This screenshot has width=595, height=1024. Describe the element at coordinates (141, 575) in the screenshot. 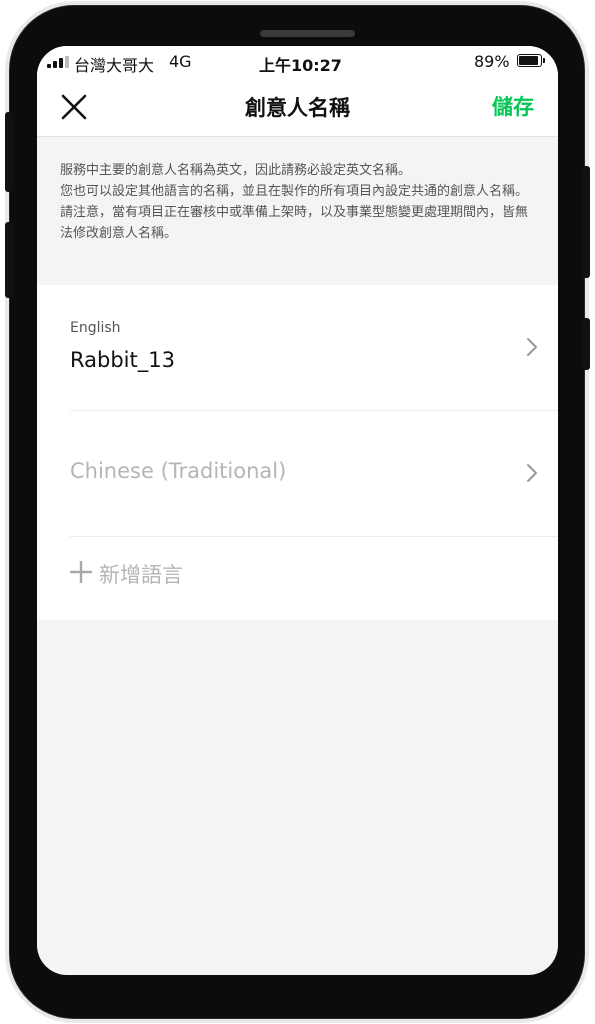

I see `add-language-label: 新增語言` at that location.